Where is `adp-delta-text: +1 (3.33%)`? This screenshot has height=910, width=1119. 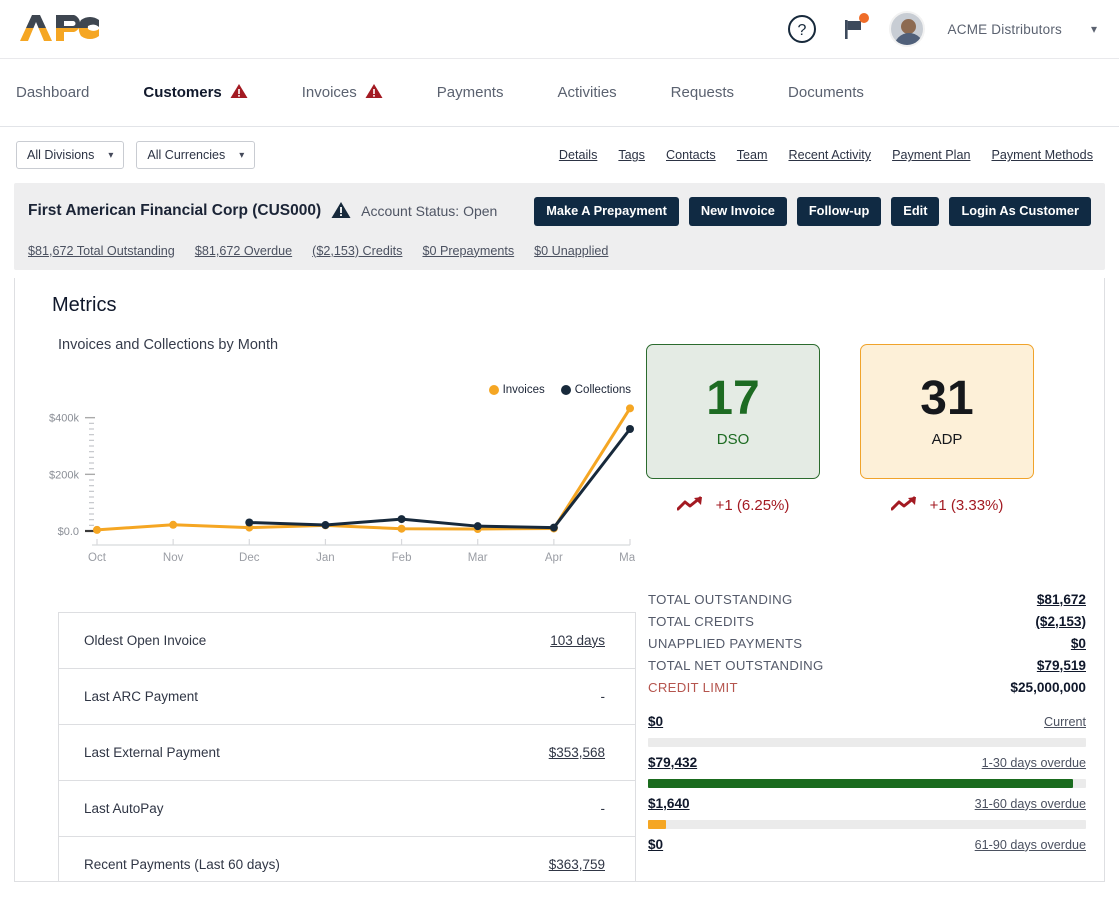 adp-delta-text: +1 (3.33%) is located at coordinates (966, 506).